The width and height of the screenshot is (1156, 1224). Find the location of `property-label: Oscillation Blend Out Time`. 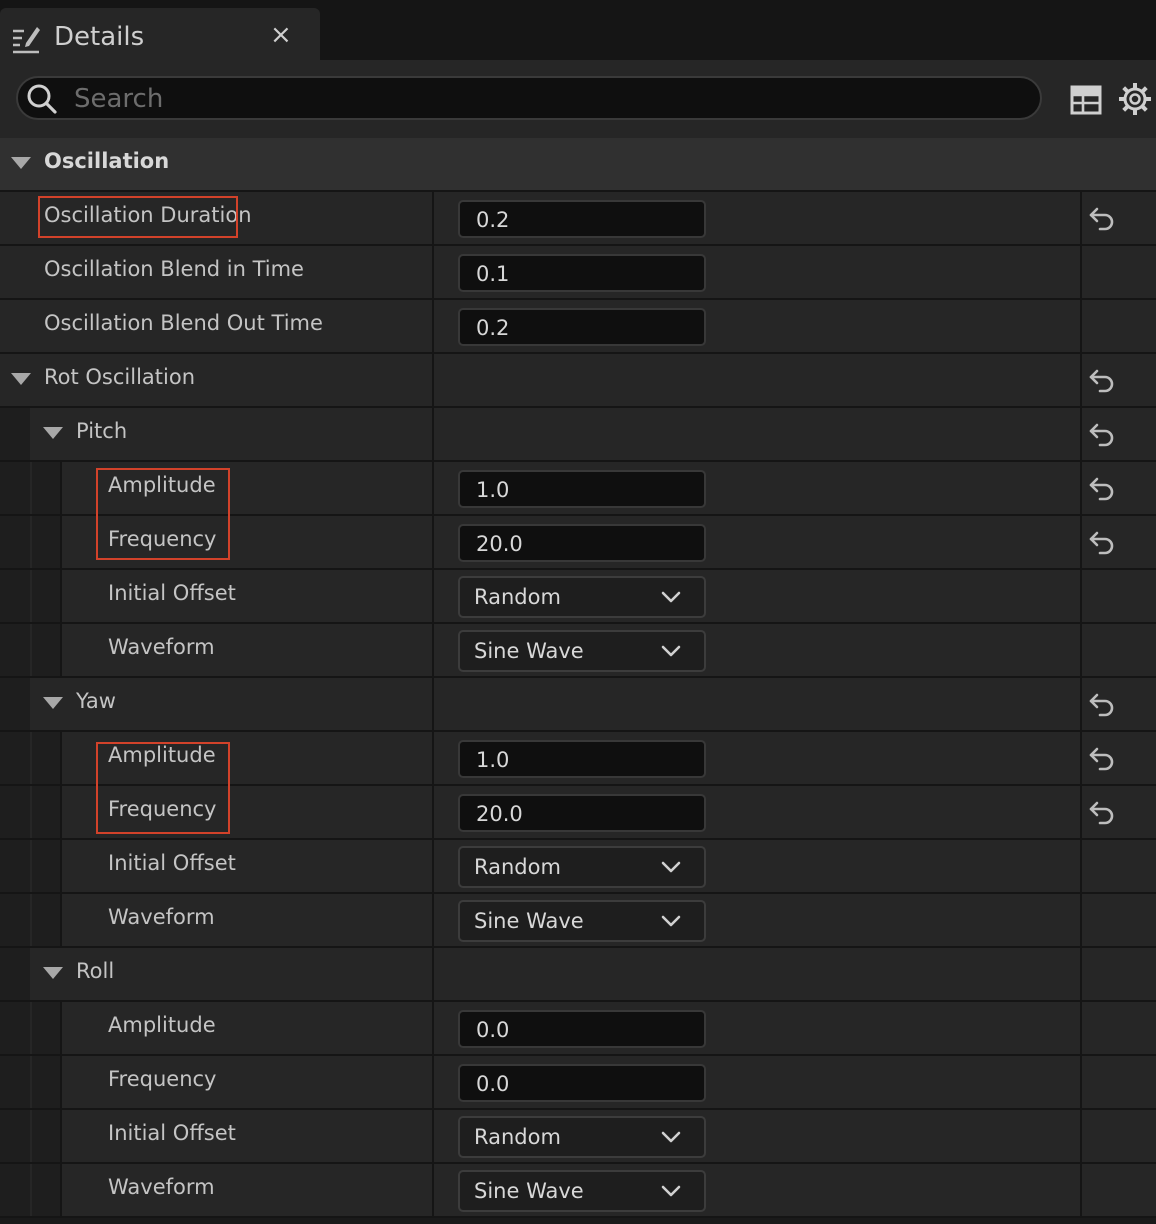

property-label: Oscillation Blend Out Time is located at coordinates (183, 323).